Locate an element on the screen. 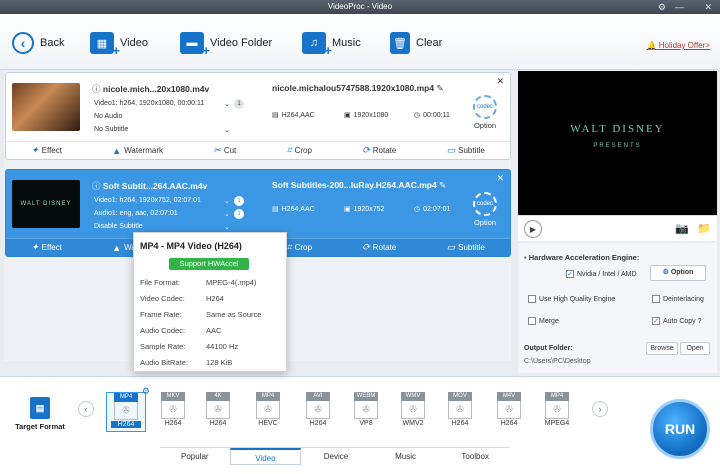  format-avi-h264: AVI ✇ H264 is located at coordinates (318, 412).